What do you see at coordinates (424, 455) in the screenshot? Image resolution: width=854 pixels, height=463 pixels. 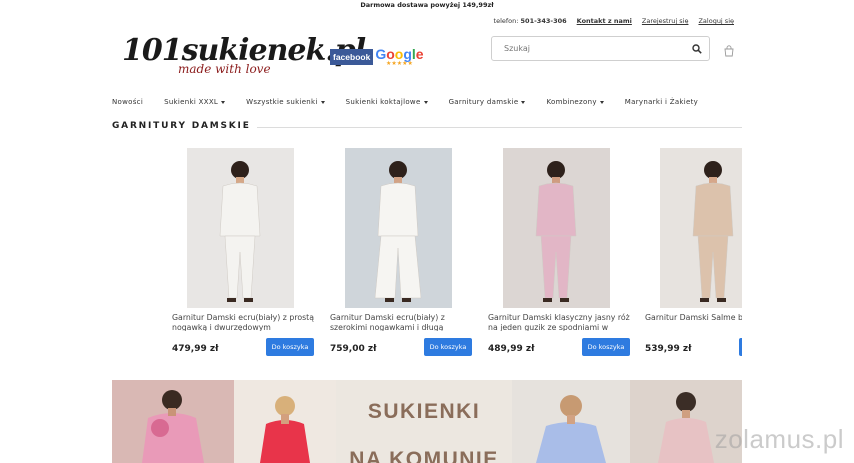 I see `banner-subheading: NA KOMUNIE` at bounding box center [424, 455].